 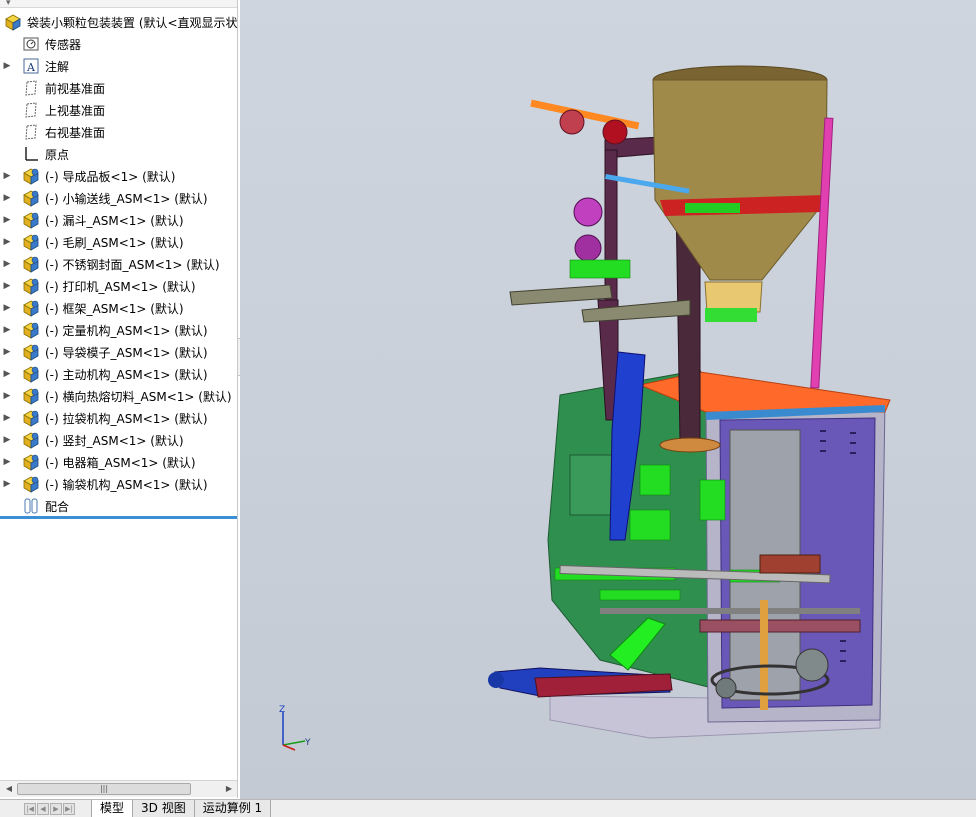 What do you see at coordinates (126, 418) in the screenshot?
I see `tree-item-label: (-) 拉袋机构_ASM<1> (默认)` at bounding box center [126, 418].